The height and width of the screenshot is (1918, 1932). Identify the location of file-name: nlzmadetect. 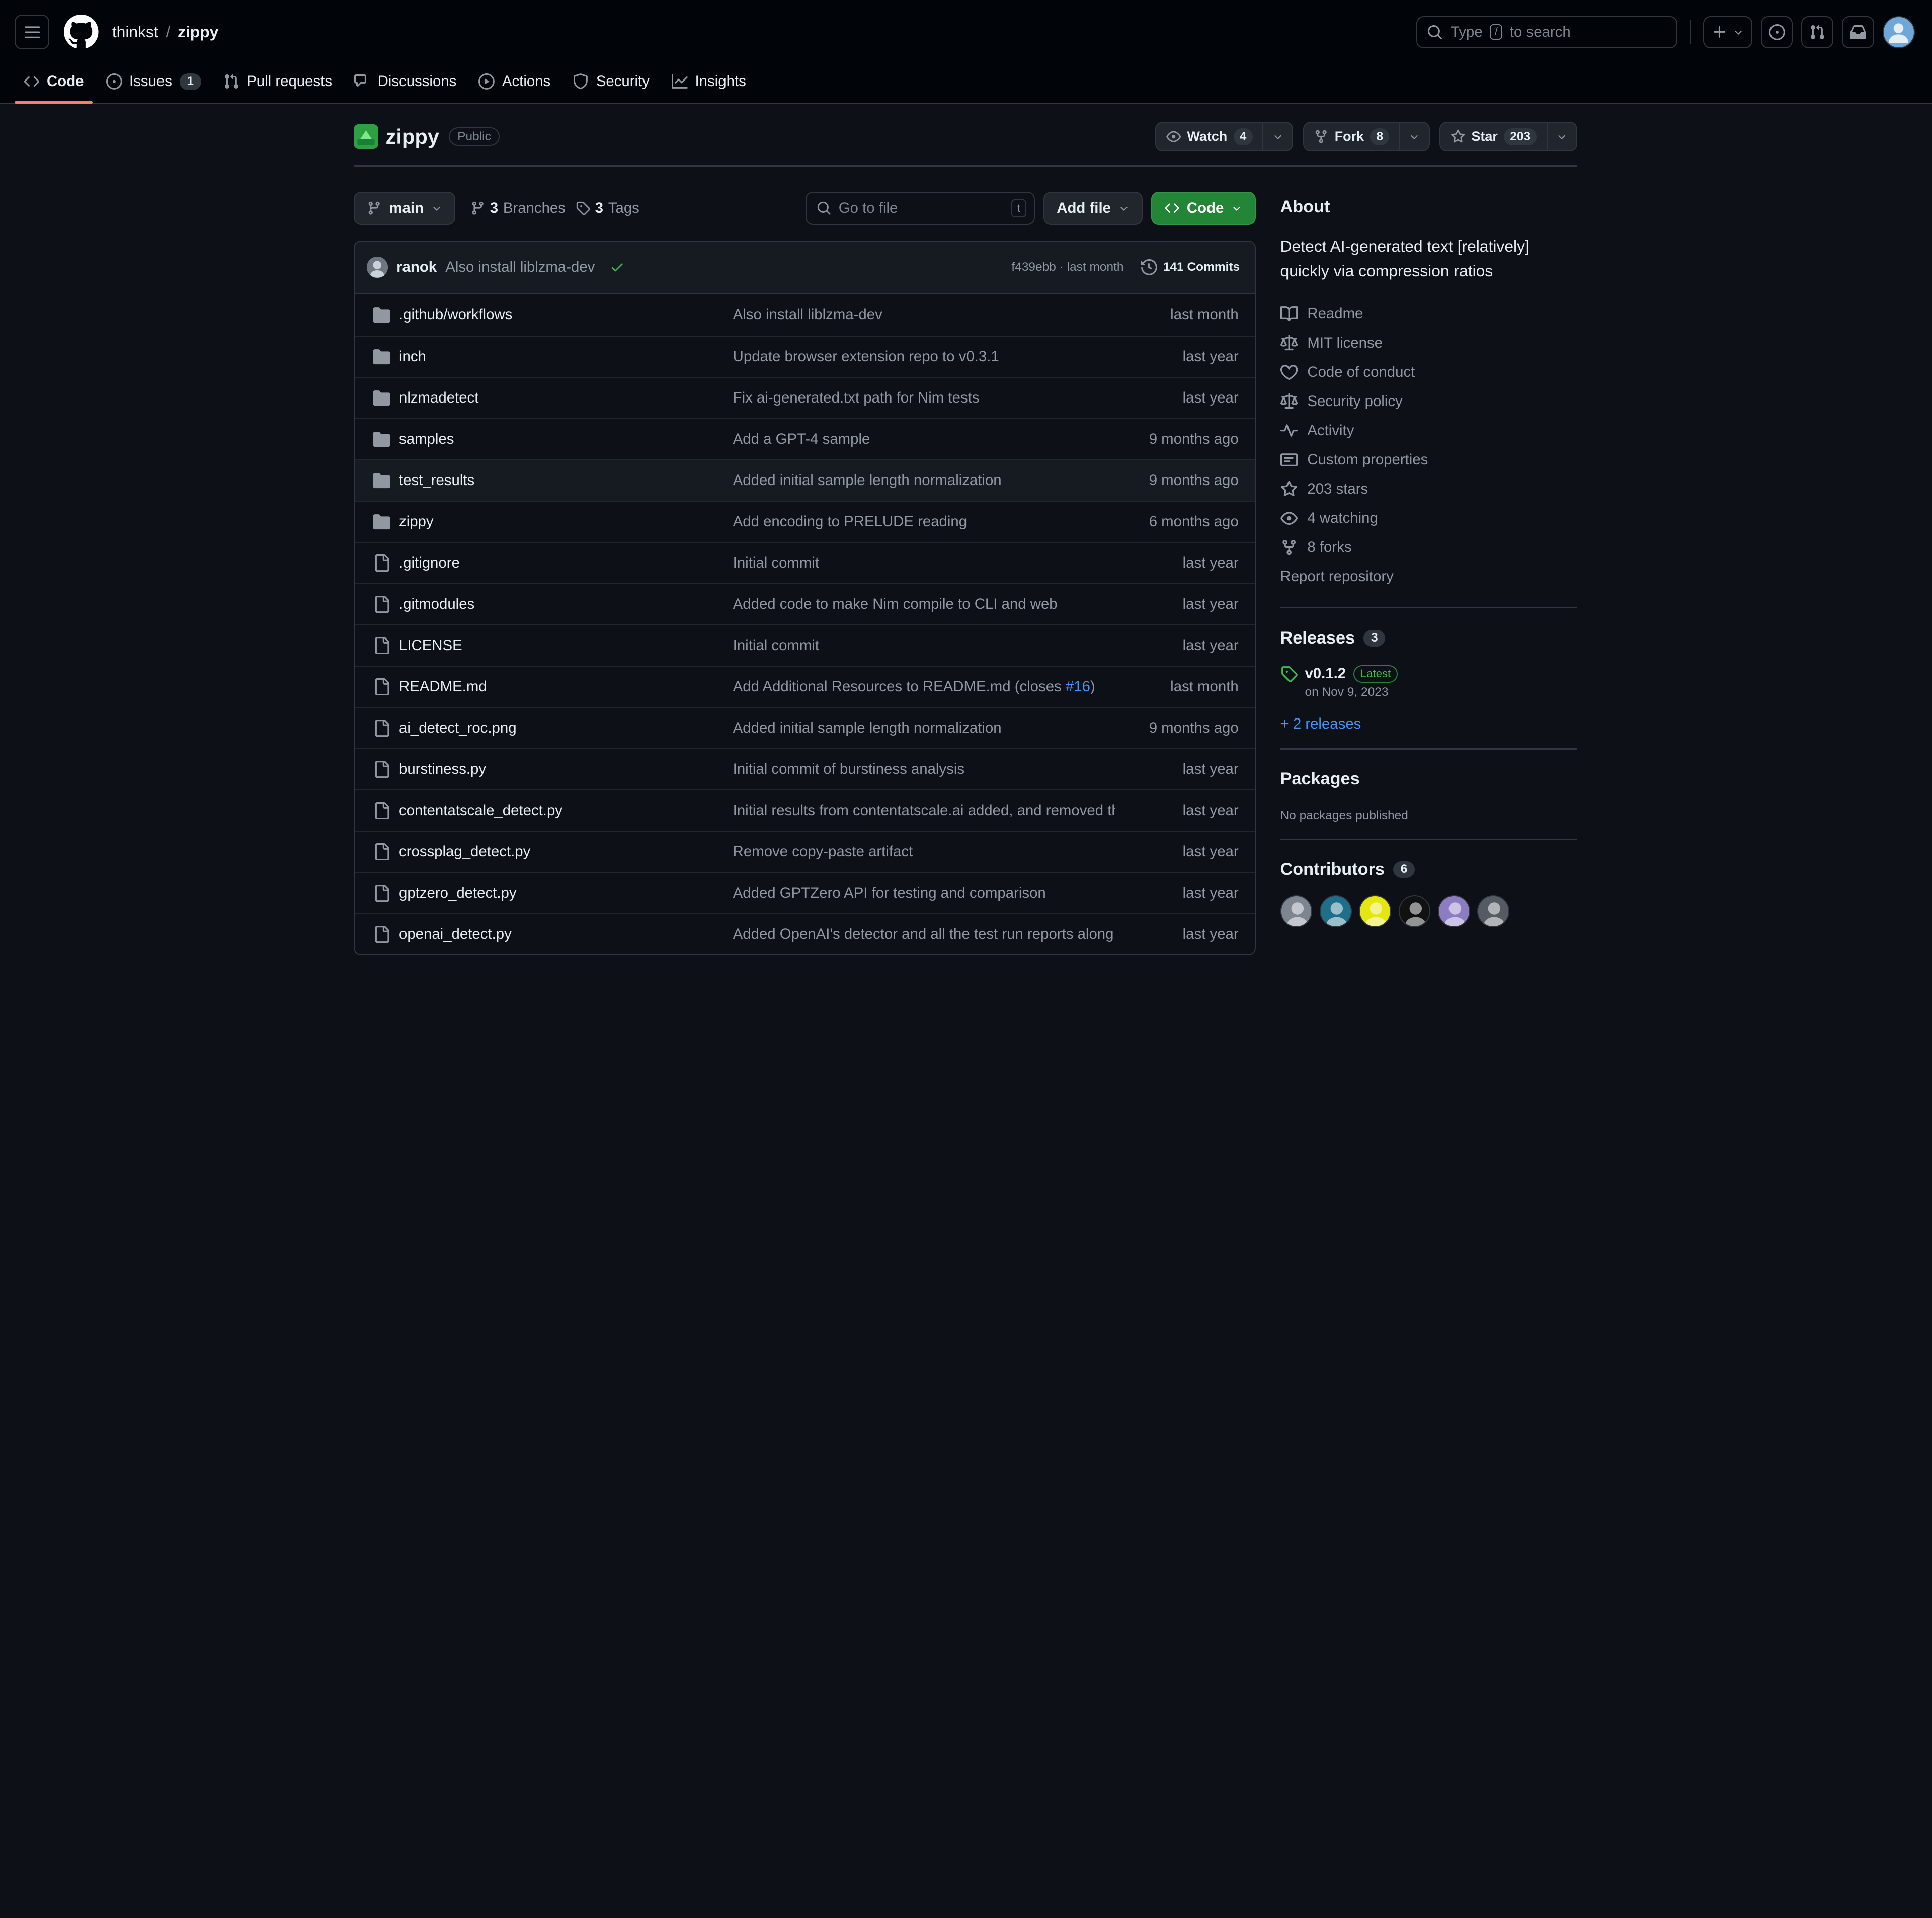
(566, 398).